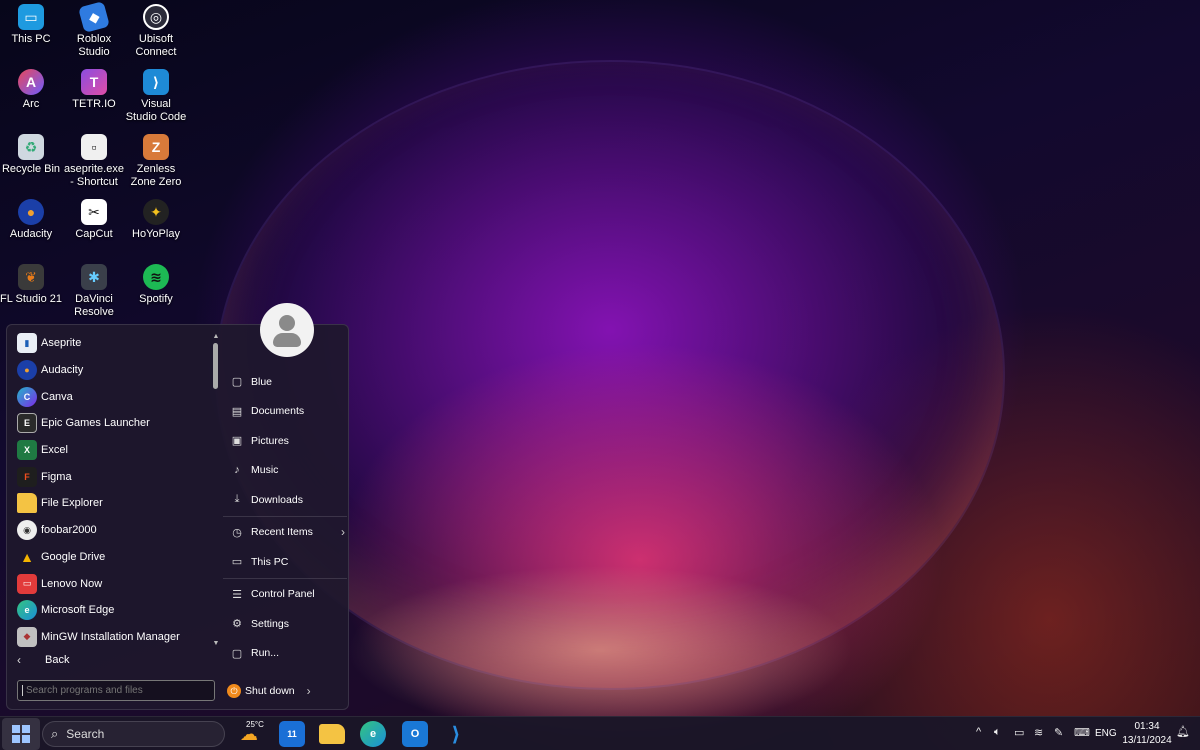  I want to click on program-item-epic-games-launcher: E Epic Games Launcher, so click(113, 423).